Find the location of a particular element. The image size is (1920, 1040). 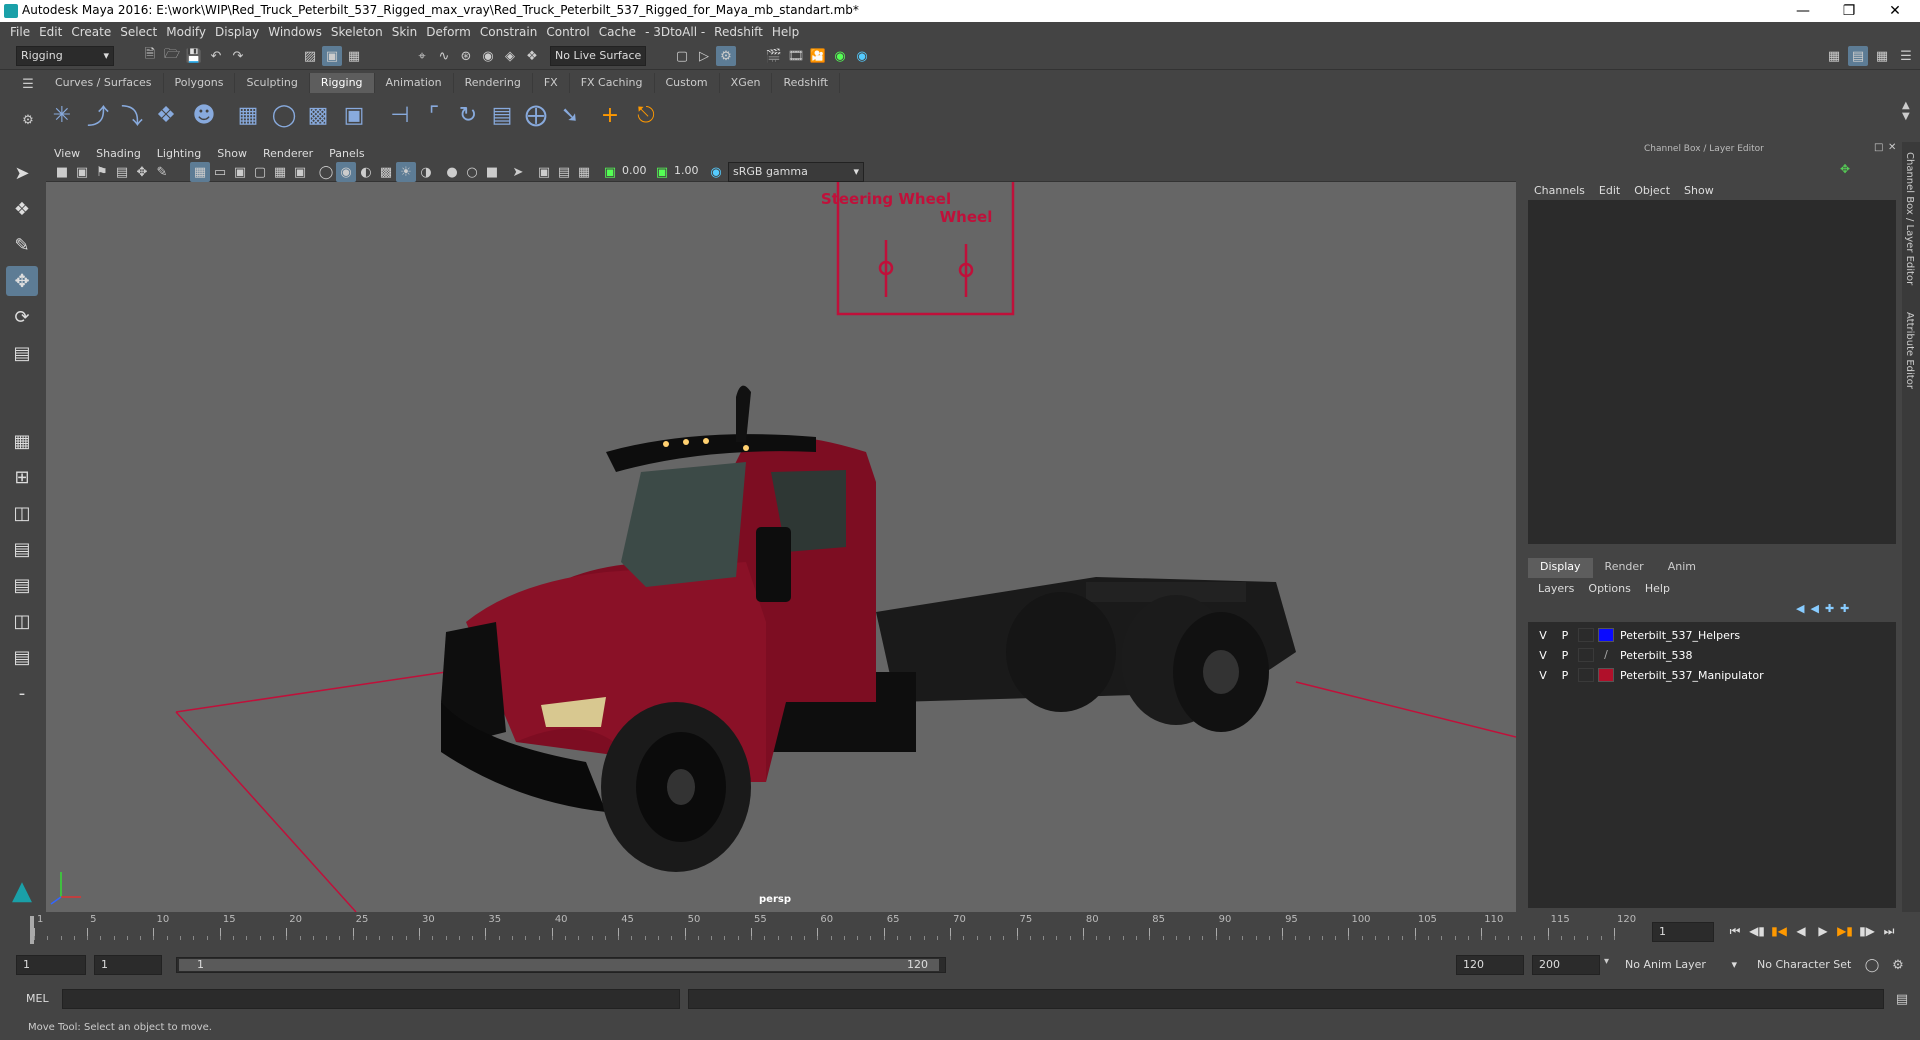

orient-constraint-icon: ↻ is located at coordinates (468, 115).